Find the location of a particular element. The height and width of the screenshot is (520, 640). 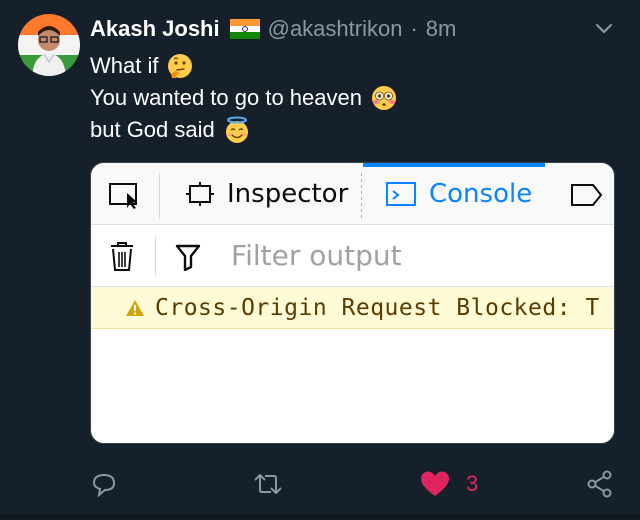

tweet-header: Akash Joshi @akashtrikon · 8m is located at coordinates (273, 29).